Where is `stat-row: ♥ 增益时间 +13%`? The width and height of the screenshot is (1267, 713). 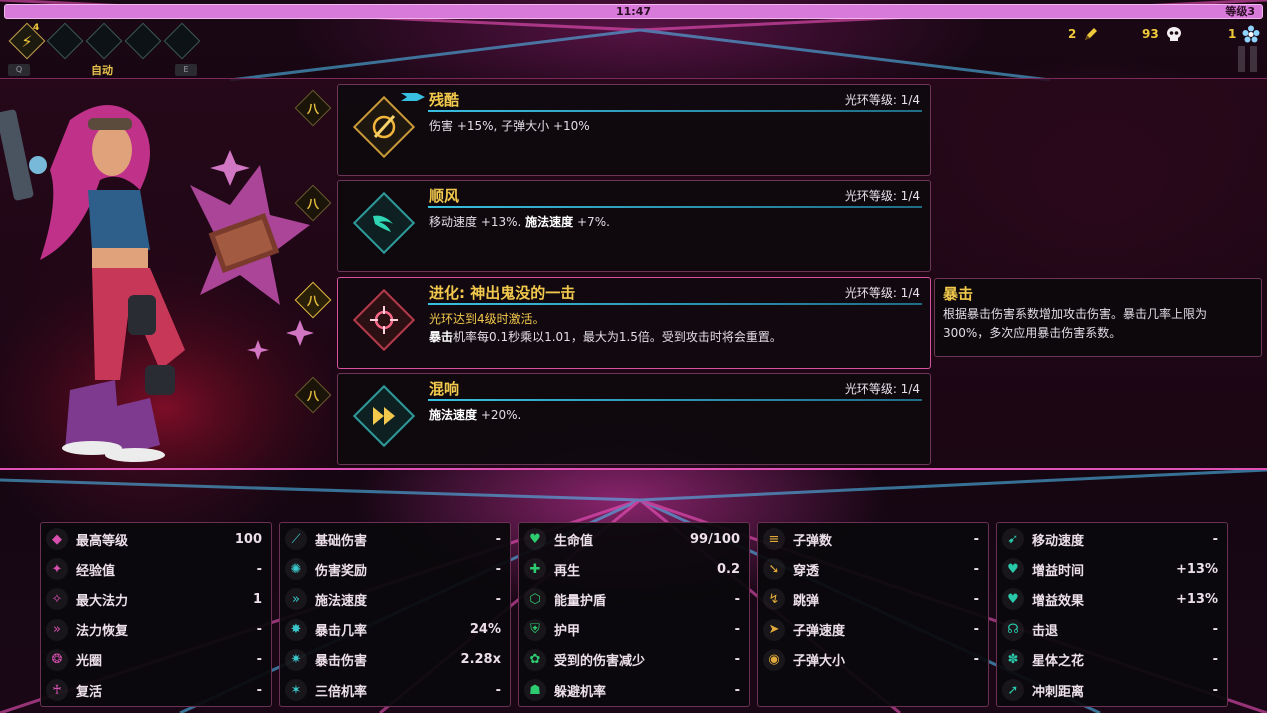 stat-row: ♥ 增益时间 +13% is located at coordinates (1112, 569).